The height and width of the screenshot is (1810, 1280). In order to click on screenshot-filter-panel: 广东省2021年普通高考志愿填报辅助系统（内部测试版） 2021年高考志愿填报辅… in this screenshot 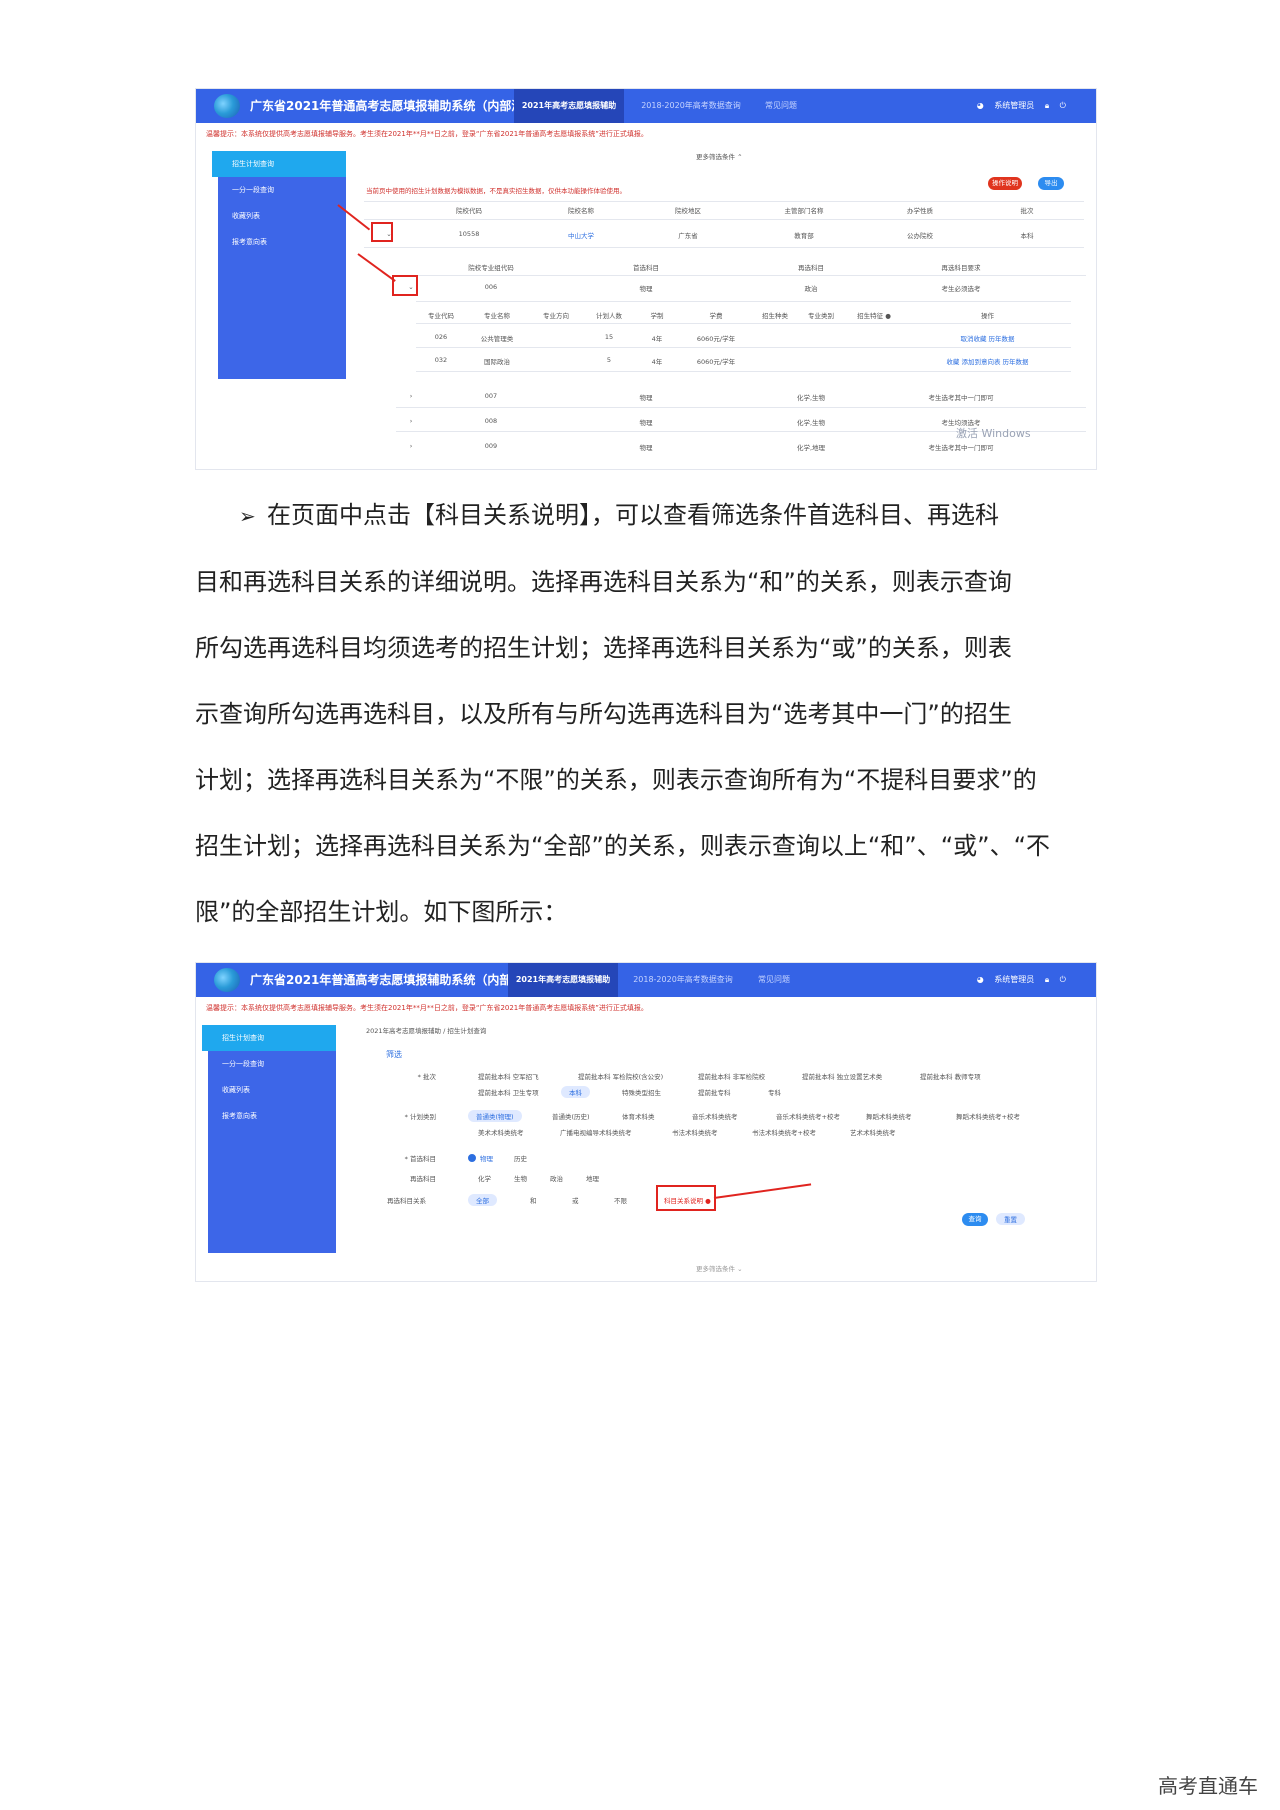, I will do `click(646, 1122)`.